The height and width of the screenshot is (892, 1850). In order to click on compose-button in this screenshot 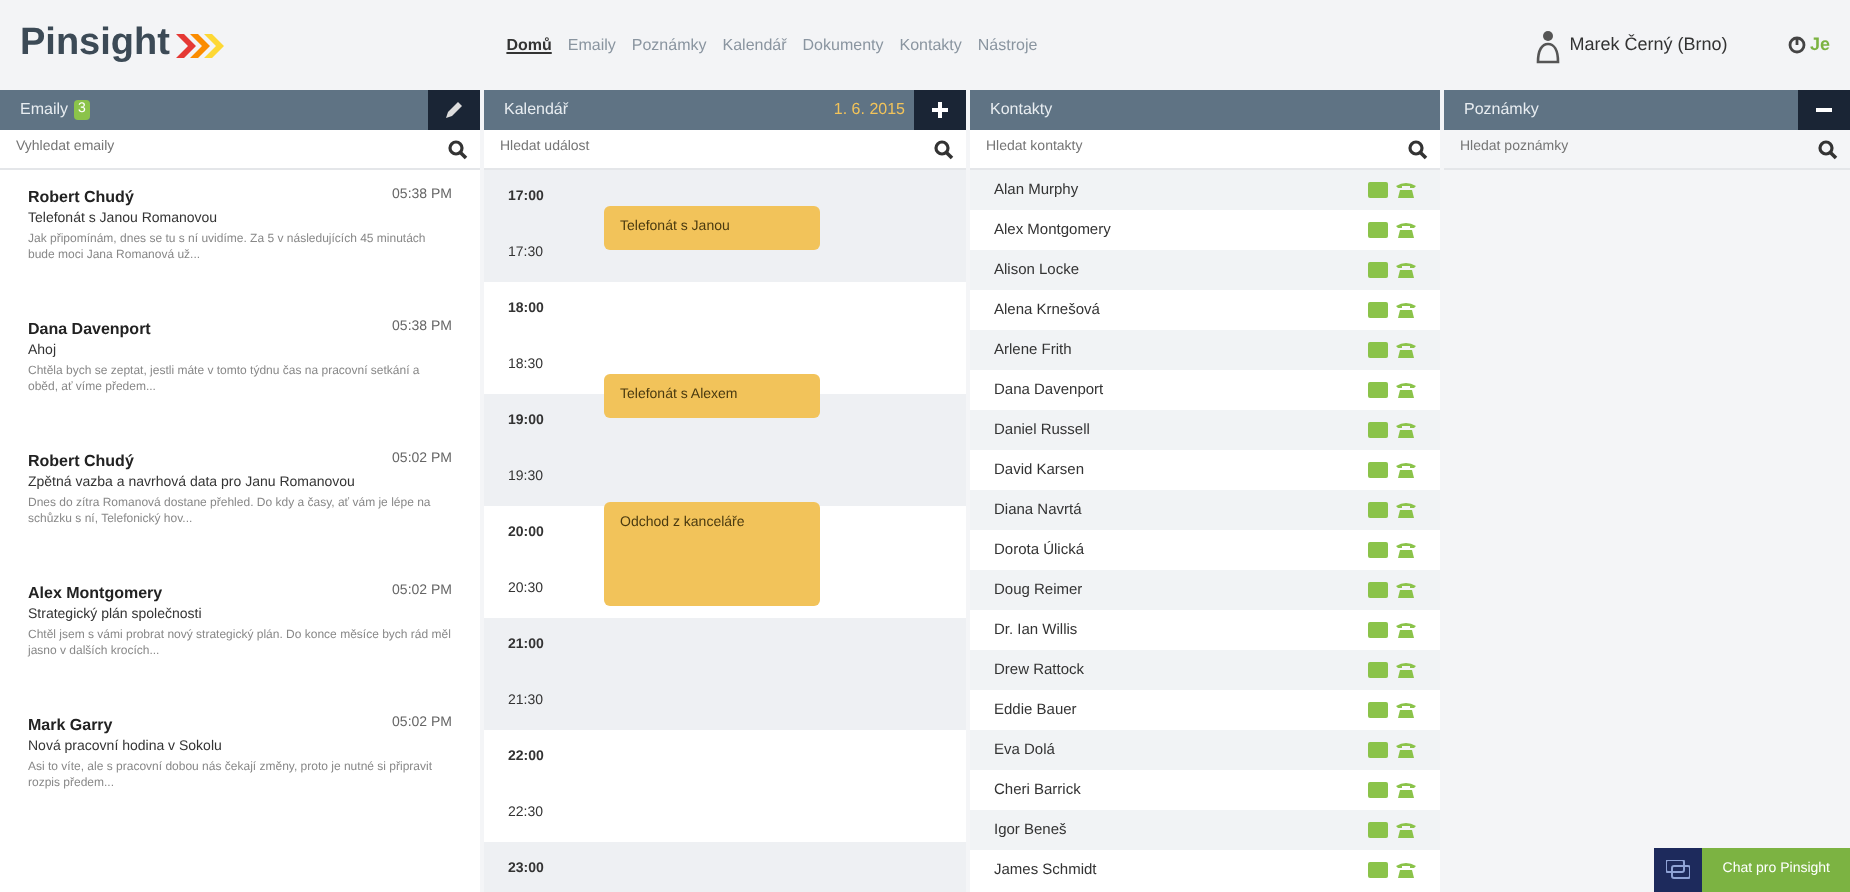, I will do `click(454, 110)`.